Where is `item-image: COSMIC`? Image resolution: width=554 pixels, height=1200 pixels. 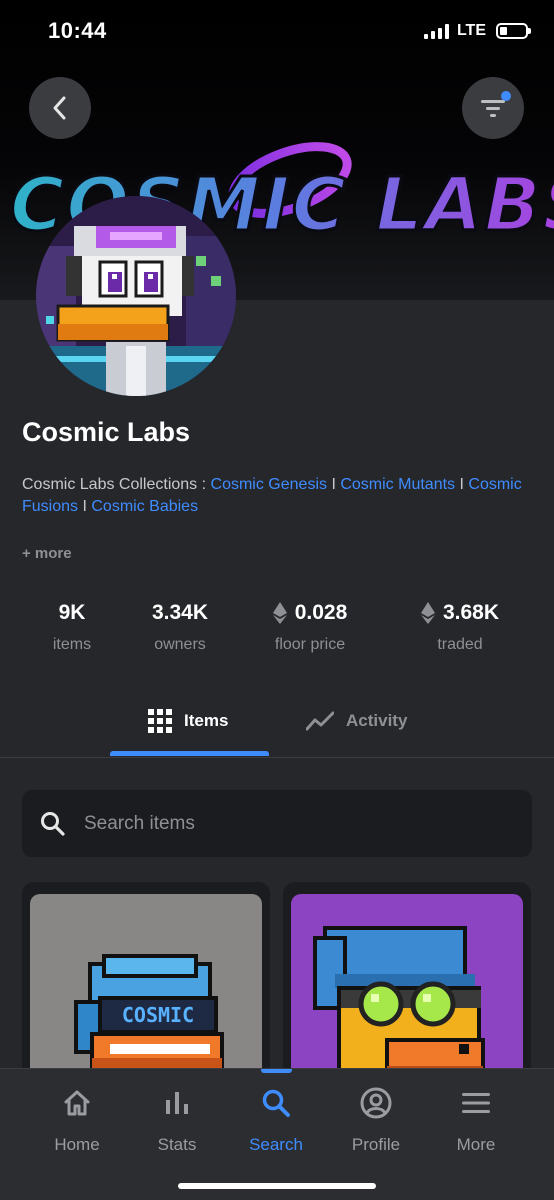 item-image: COSMIC is located at coordinates (146, 988).